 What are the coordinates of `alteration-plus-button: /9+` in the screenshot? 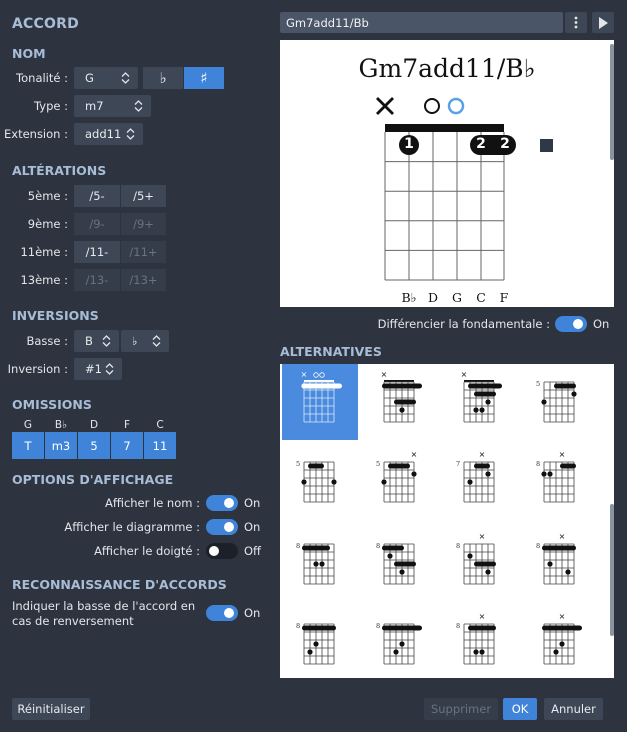 It's located at (143, 224).